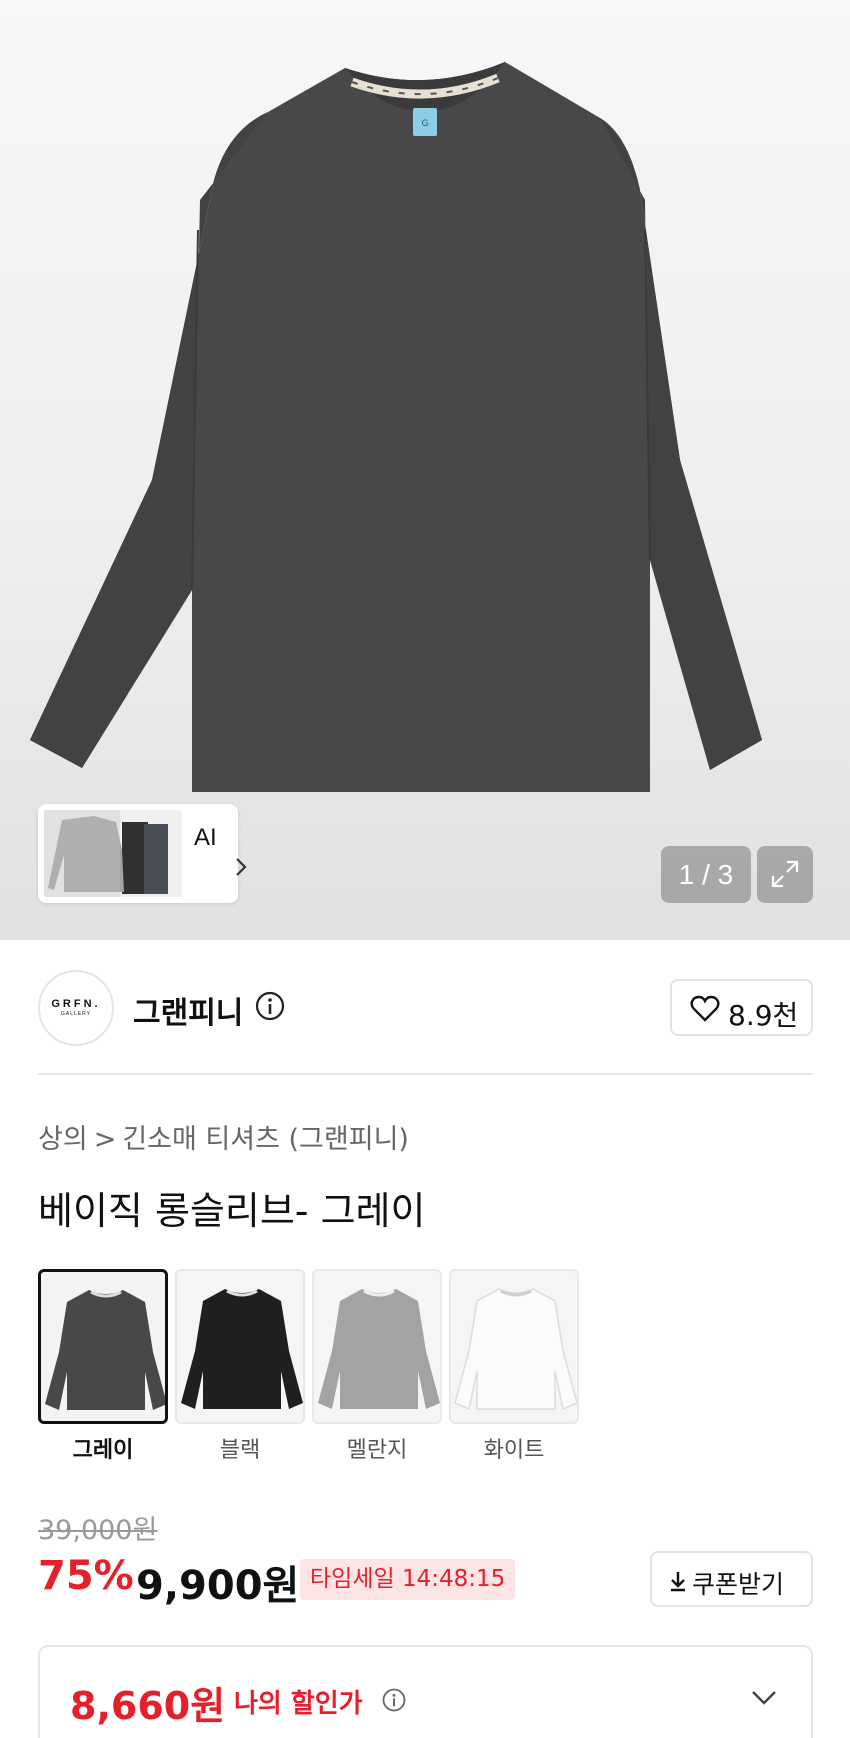 The height and width of the screenshot is (1738, 850). What do you see at coordinates (298, 1704) in the screenshot?
I see `my-discount-label: 나의 할인가` at bounding box center [298, 1704].